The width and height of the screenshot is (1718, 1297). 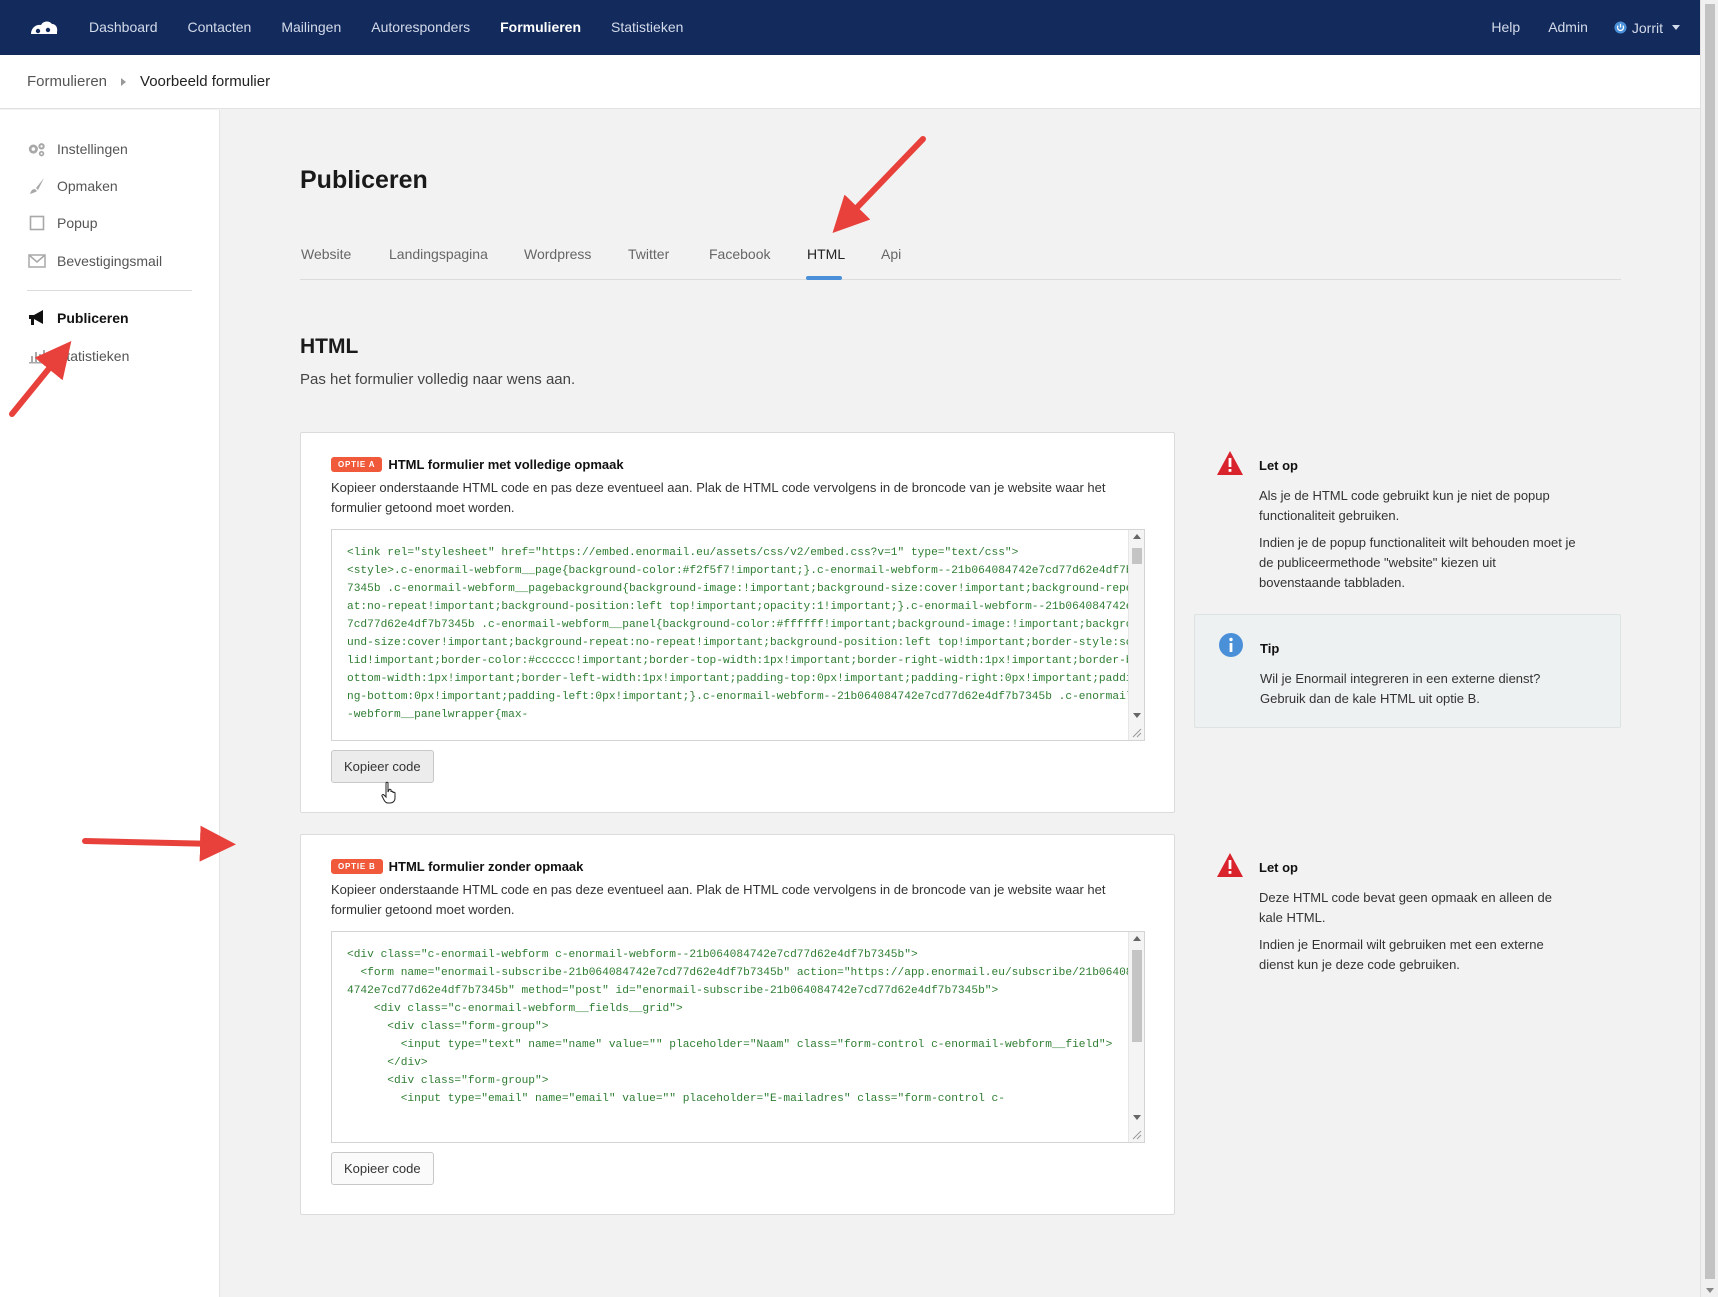 I want to click on sidebar-label: Opmaken, so click(x=87, y=186).